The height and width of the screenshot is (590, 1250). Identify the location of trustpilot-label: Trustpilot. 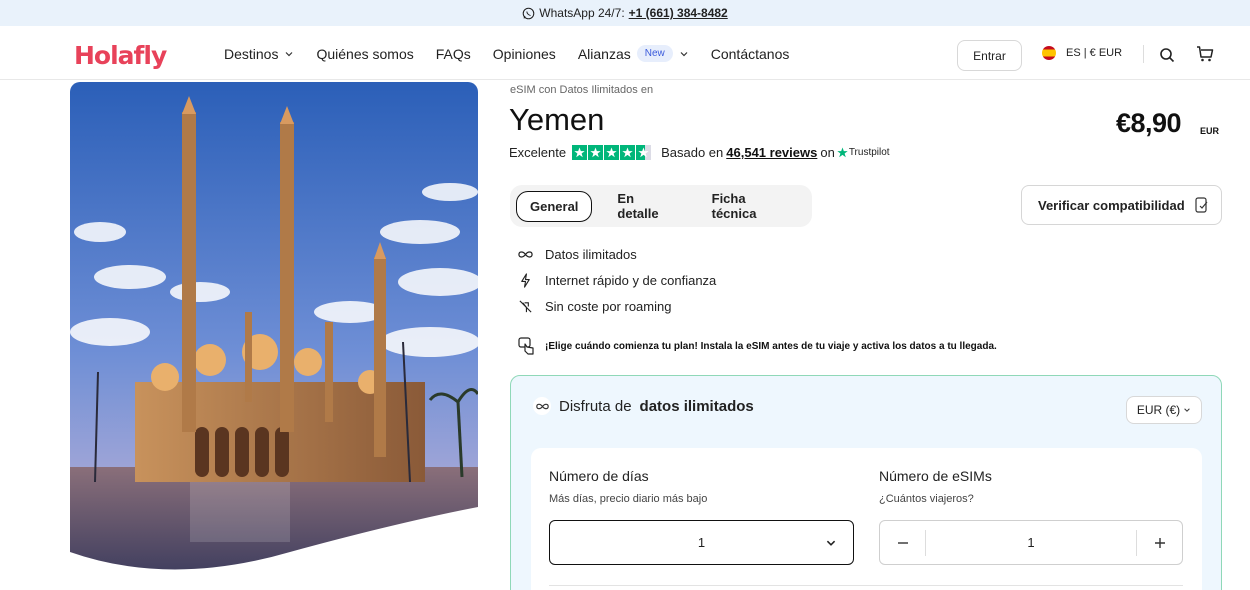
(869, 152).